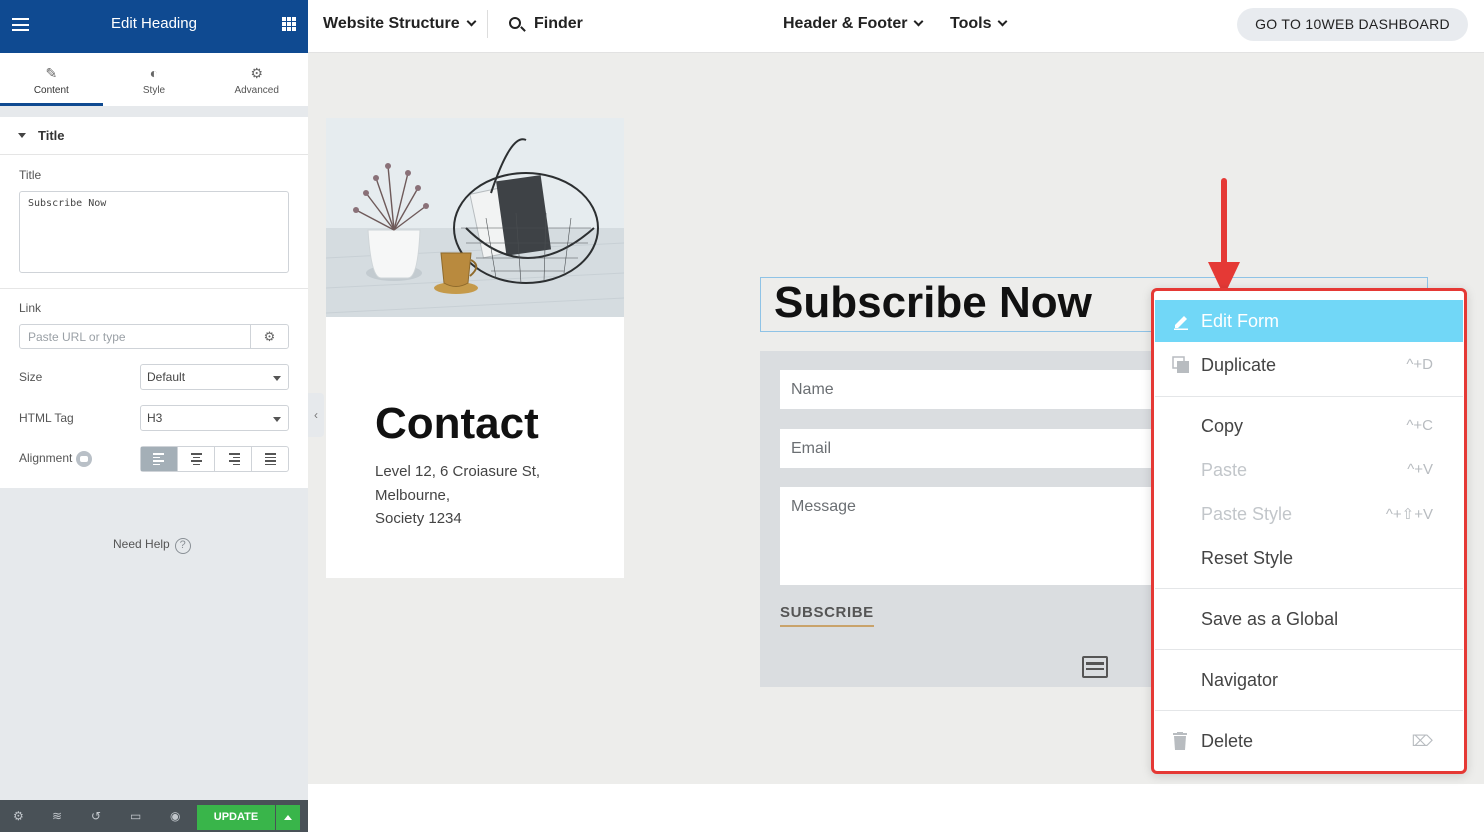 The image size is (1484, 832). Describe the element at coordinates (457, 424) in the screenshot. I see `contact-heading: Contact` at that location.